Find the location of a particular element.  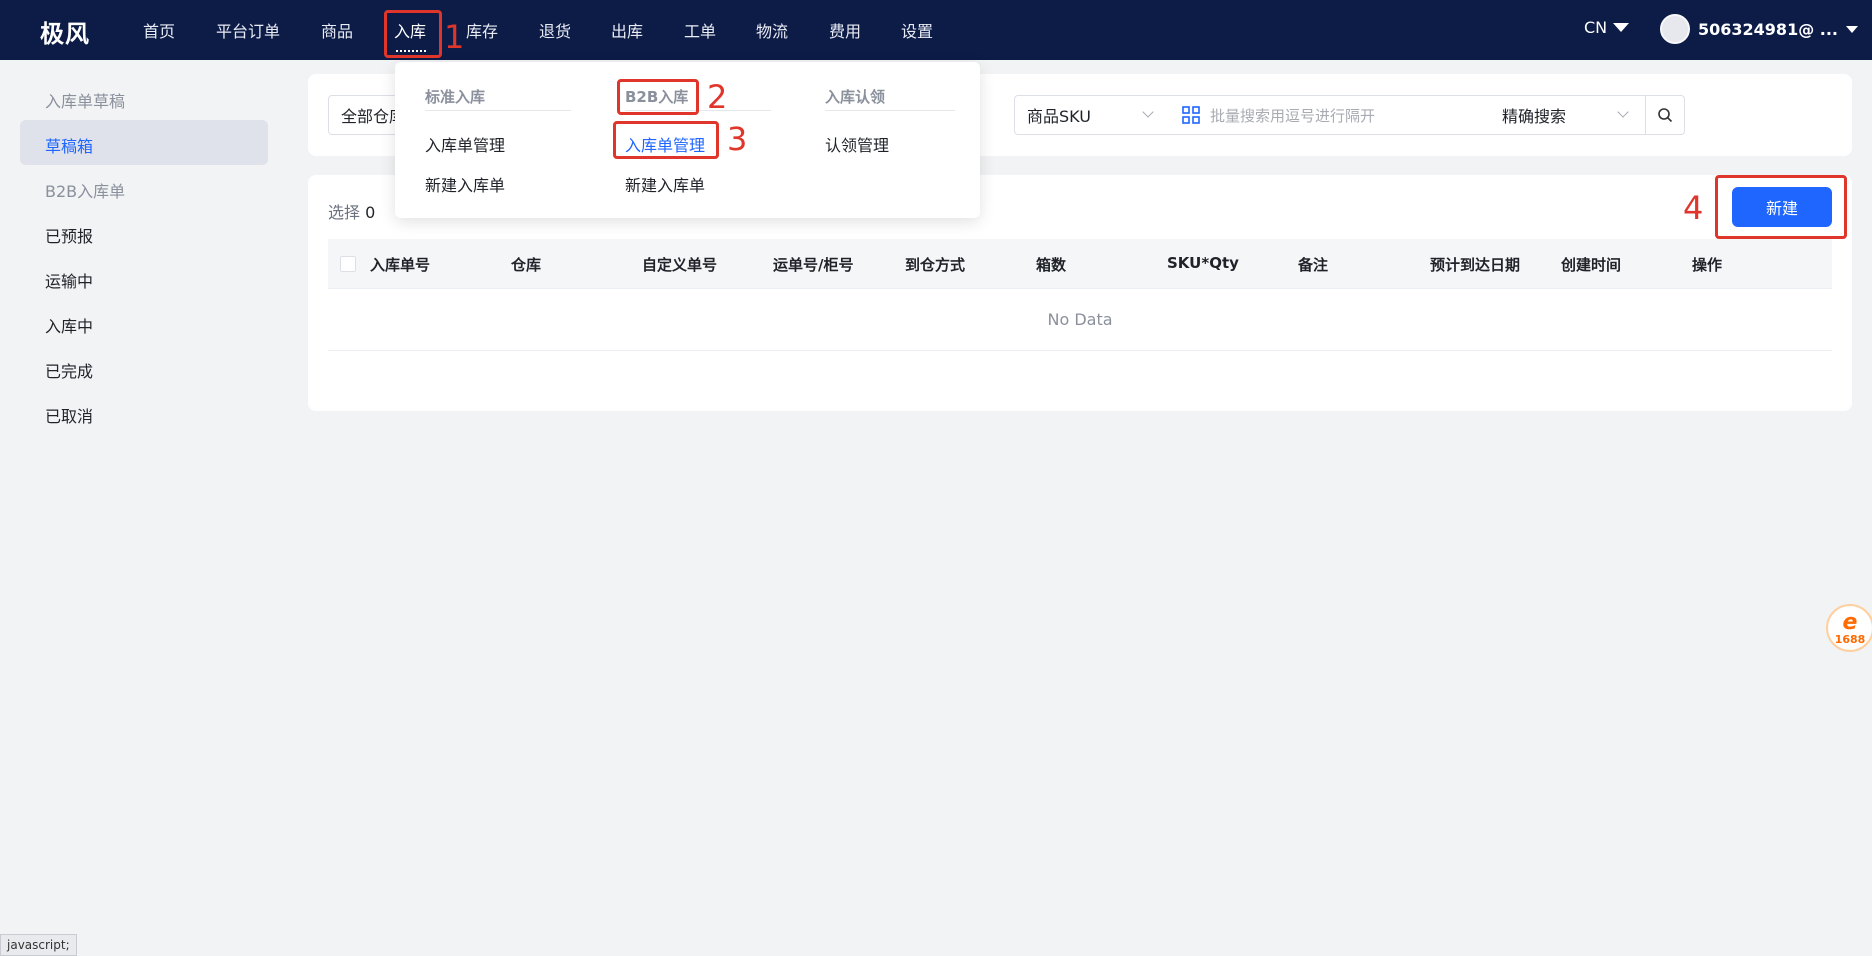

alibaba-1688-badge: e 1688 is located at coordinates (1849, 628).